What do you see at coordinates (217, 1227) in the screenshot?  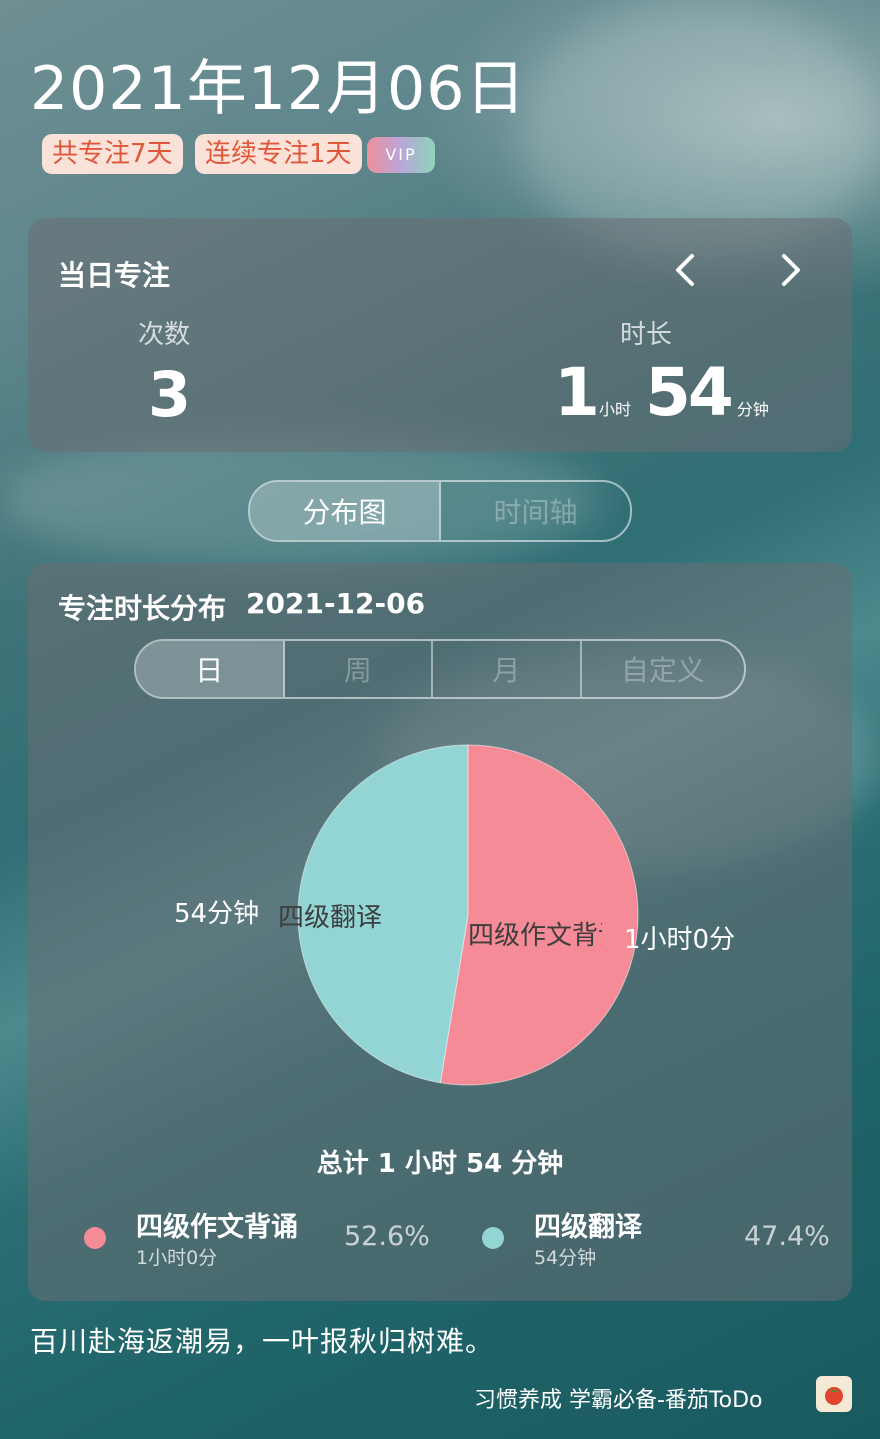 I see `legend-name-essay: 四级作文背诵` at bounding box center [217, 1227].